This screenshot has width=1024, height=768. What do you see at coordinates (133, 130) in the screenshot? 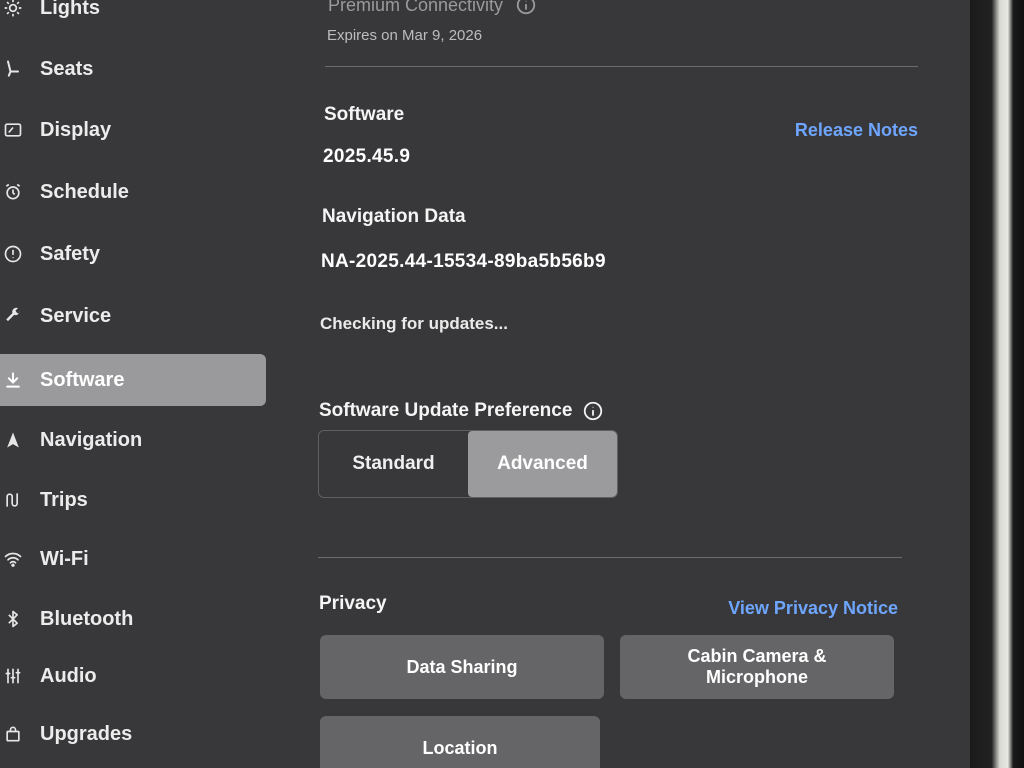
I see `sidebar-item-display: Display` at bounding box center [133, 130].